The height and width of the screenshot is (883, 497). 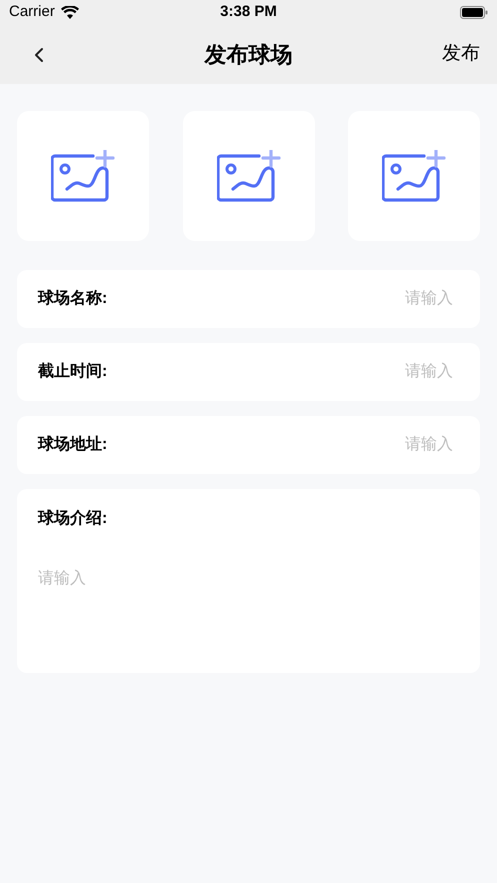 What do you see at coordinates (69, 12) in the screenshot?
I see `wifi-icon` at bounding box center [69, 12].